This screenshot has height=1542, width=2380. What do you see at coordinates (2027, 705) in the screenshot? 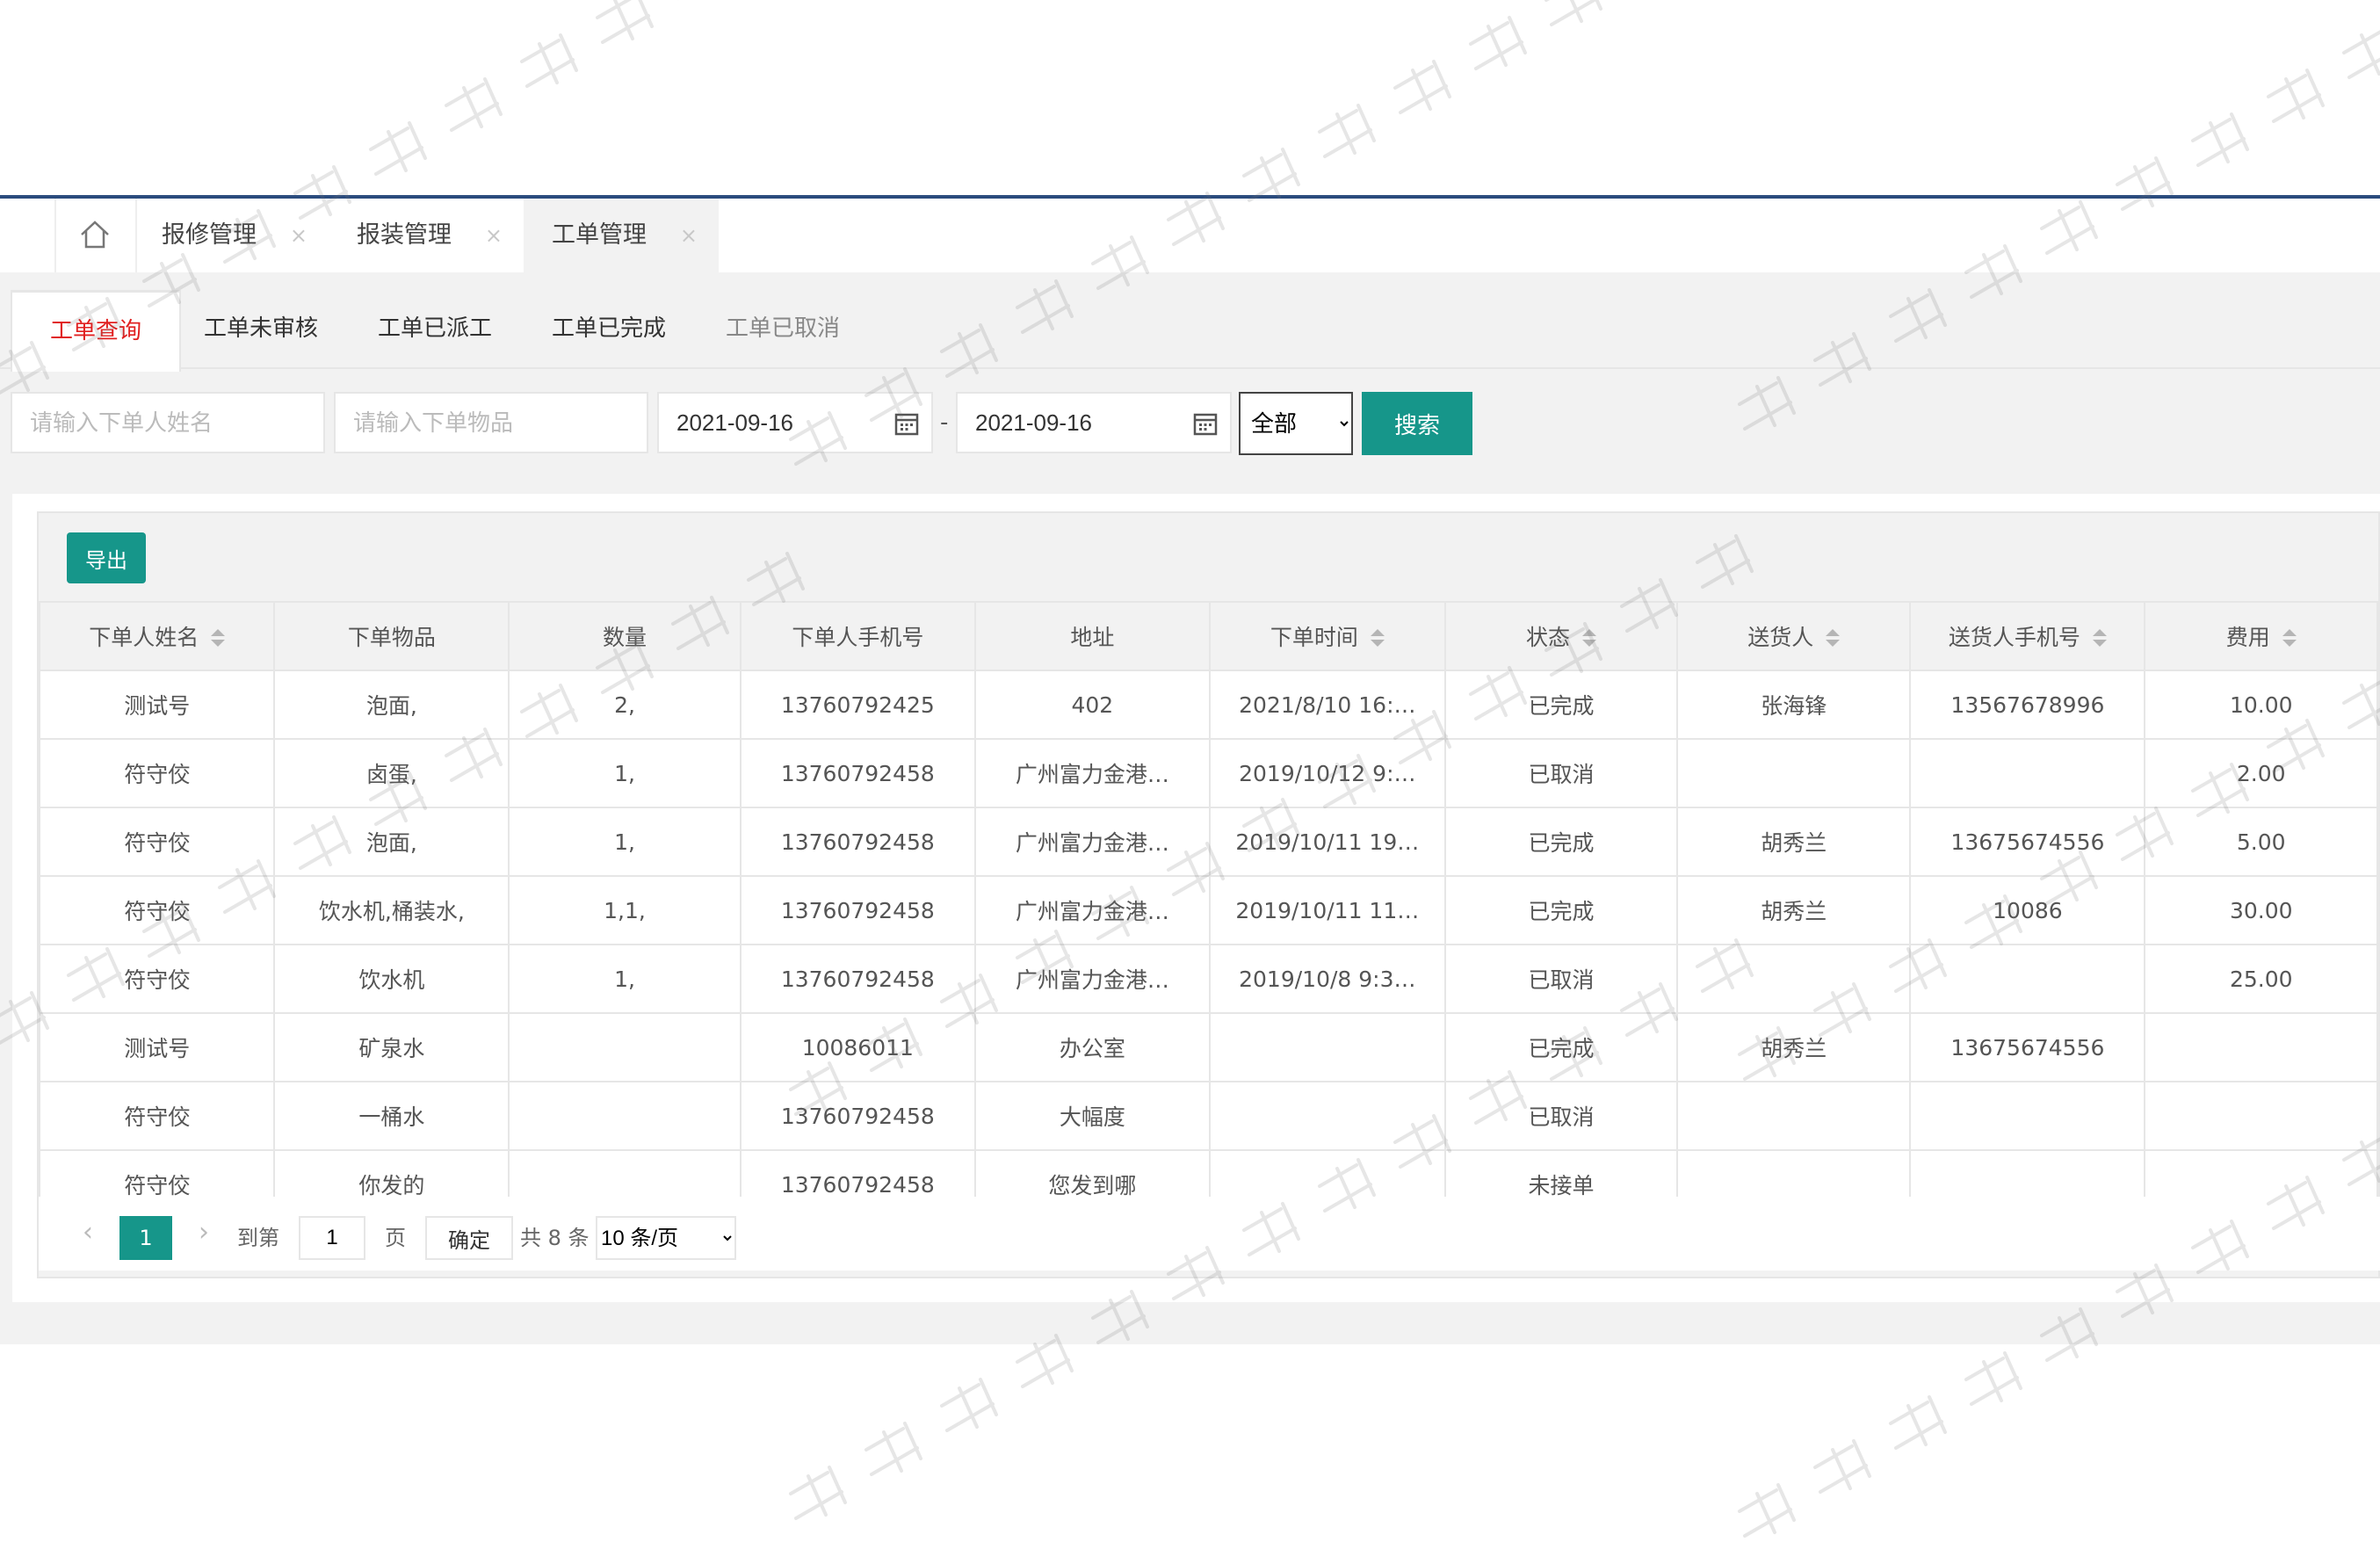
I see `table-cell: 13567678996` at bounding box center [2027, 705].